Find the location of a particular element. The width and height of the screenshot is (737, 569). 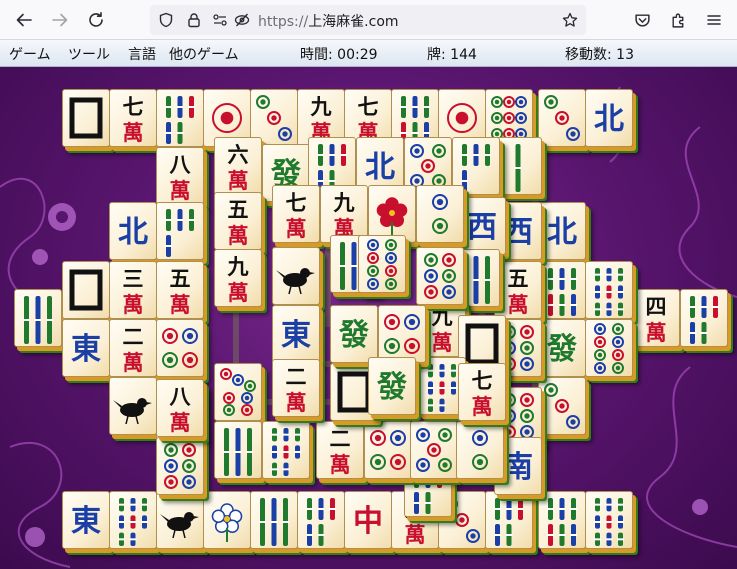

extensions-icon is located at coordinates (678, 20).